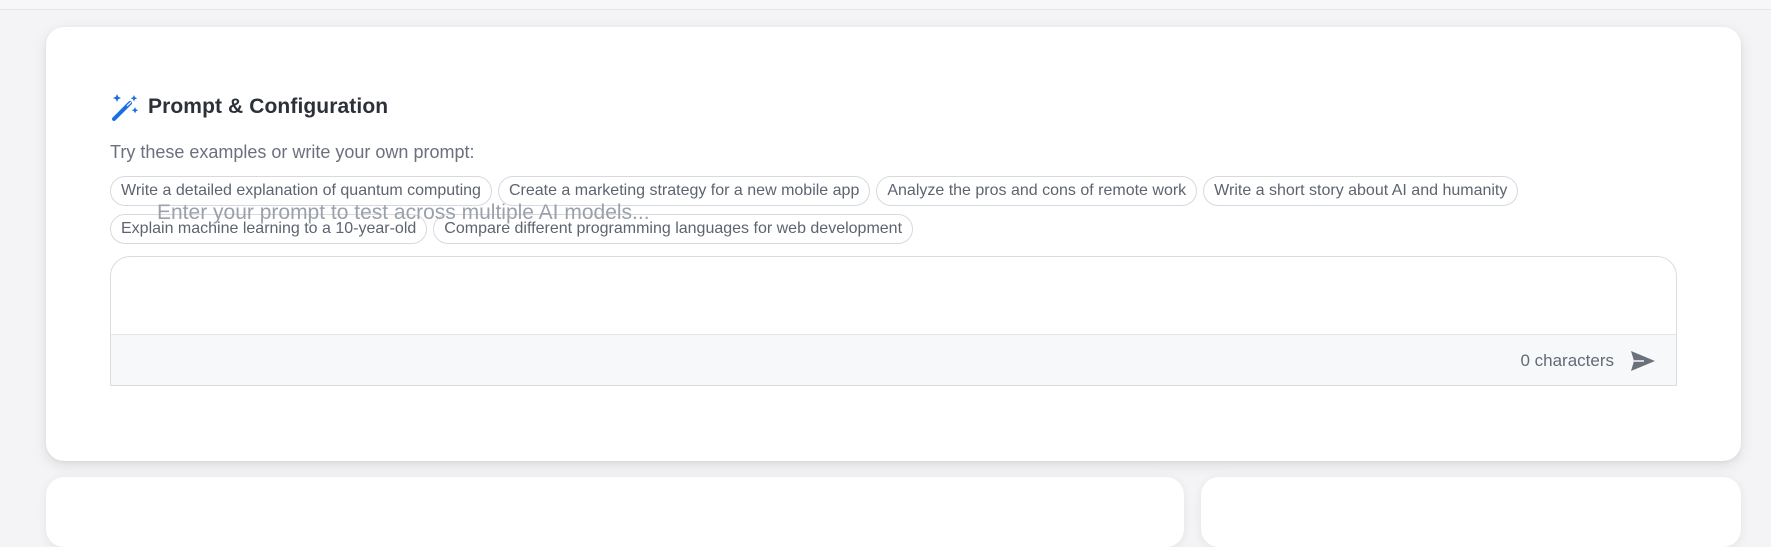 The image size is (1771, 547). What do you see at coordinates (893, 359) in the screenshot?
I see `prompt-footer: 0 characters` at bounding box center [893, 359].